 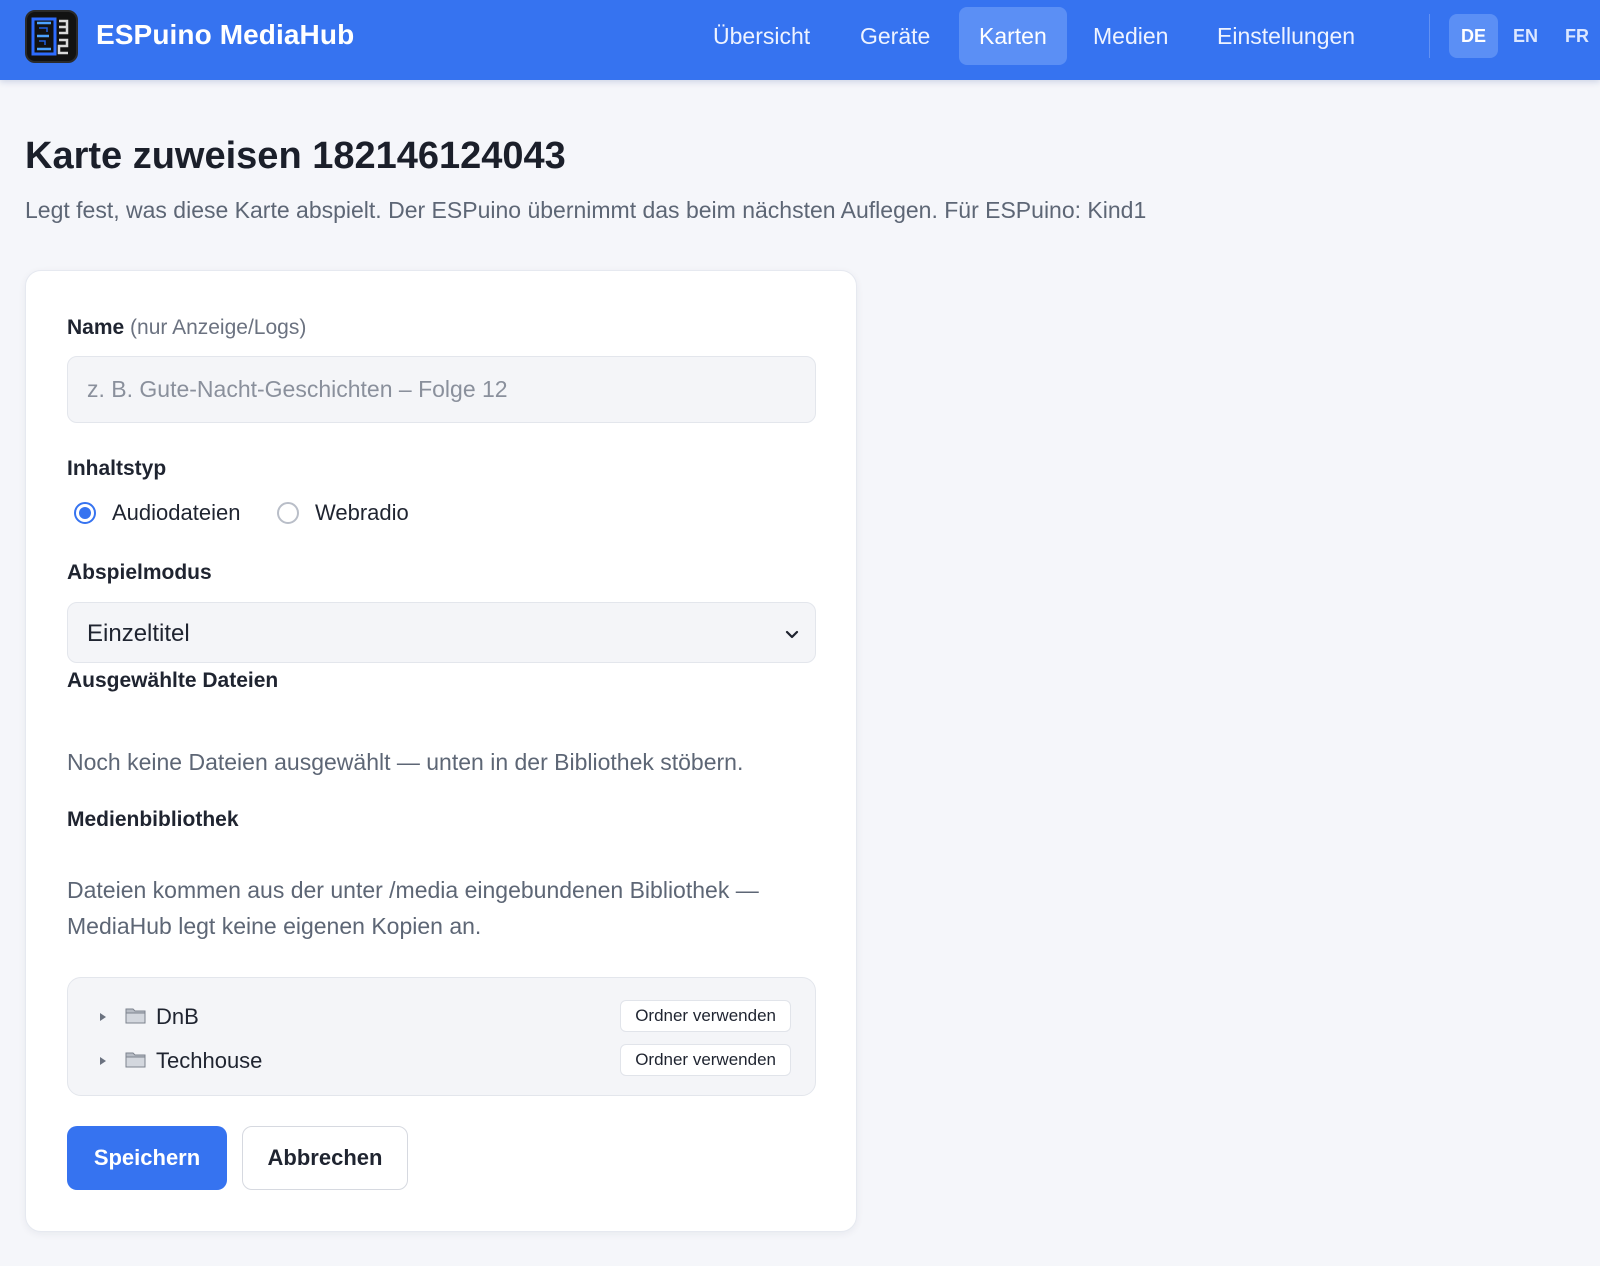 What do you see at coordinates (225, 35) in the screenshot?
I see `app-brand-title: ESPuino MediaHub` at bounding box center [225, 35].